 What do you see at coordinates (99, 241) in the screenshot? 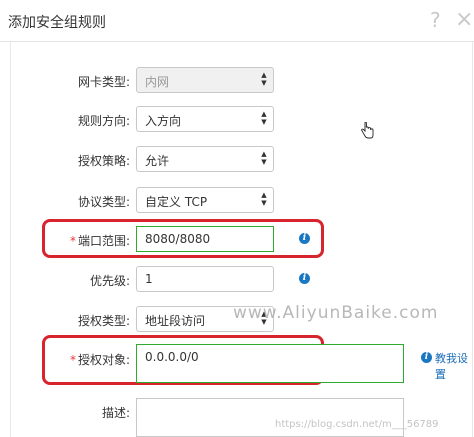
I see `port-range-label: * 端口范围:` at bounding box center [99, 241].